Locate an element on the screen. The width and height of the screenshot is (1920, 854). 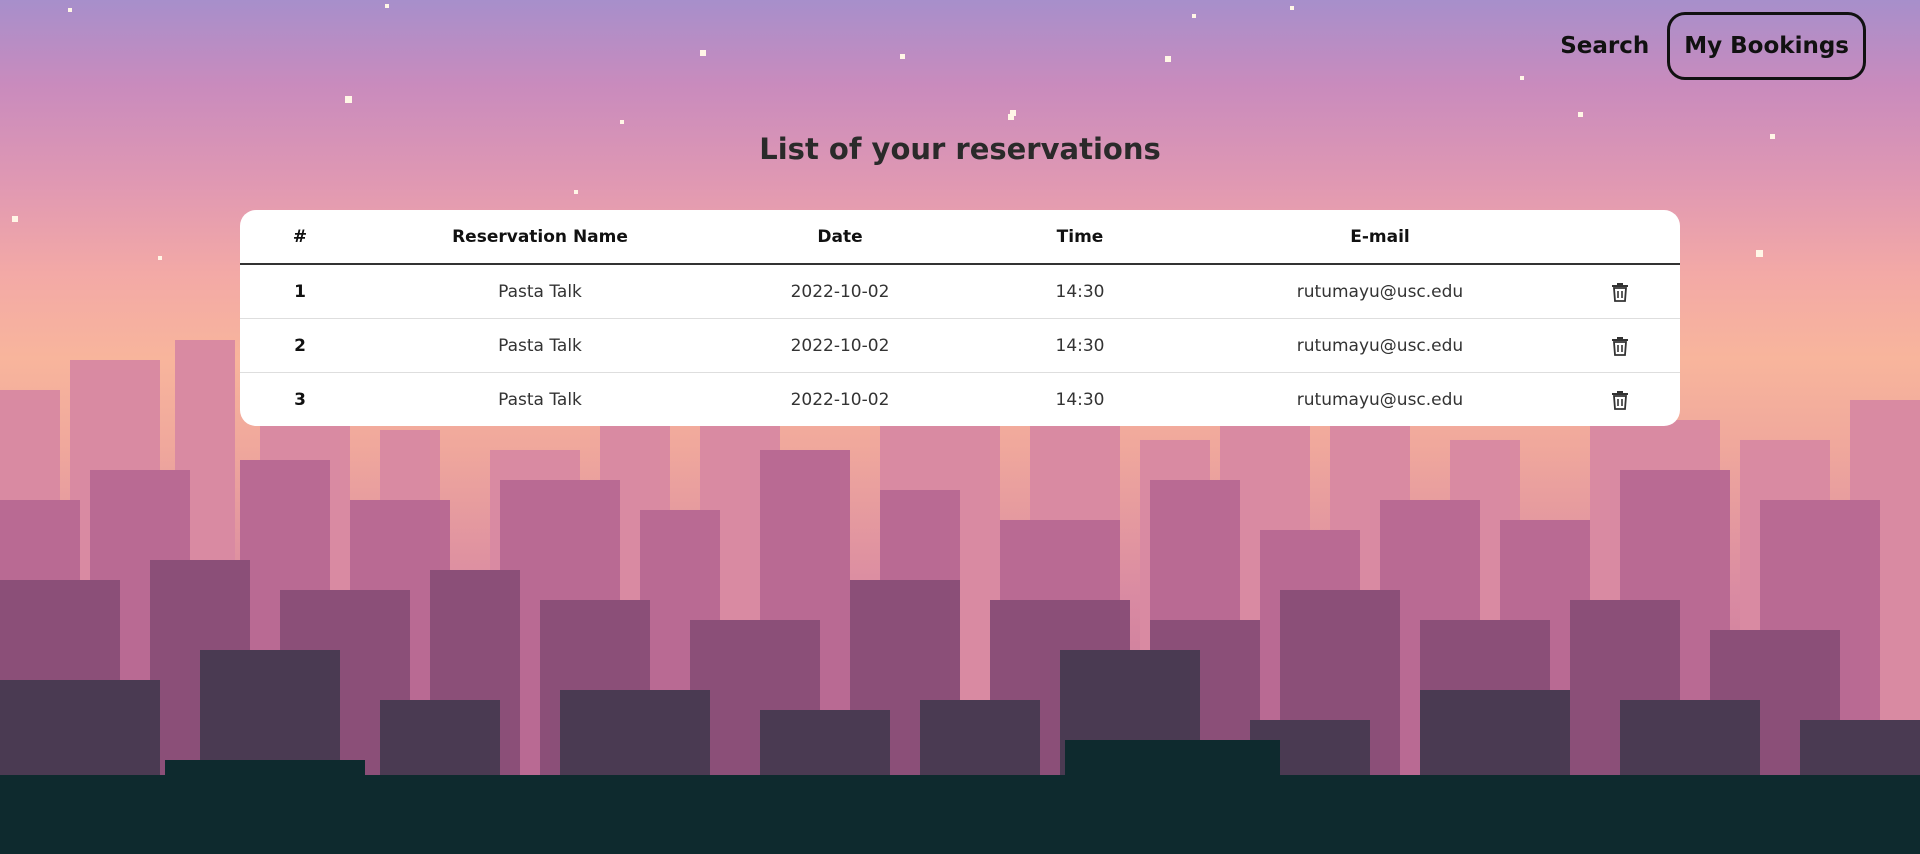
page-title: List of your reservations is located at coordinates (960, 149).